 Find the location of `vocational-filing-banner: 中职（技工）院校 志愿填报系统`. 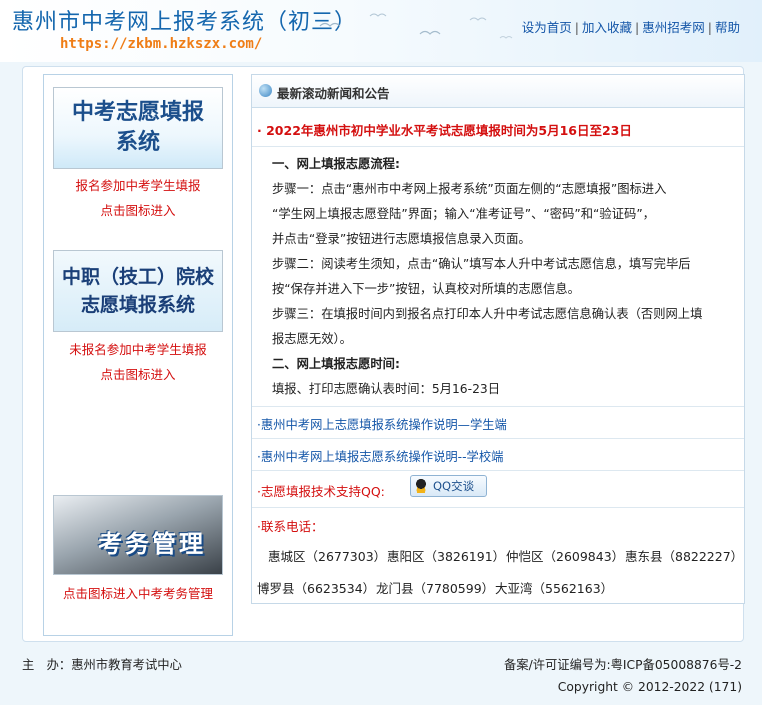

vocational-filing-banner: 中职（技工）院校 志愿填报系统 is located at coordinates (138, 291).